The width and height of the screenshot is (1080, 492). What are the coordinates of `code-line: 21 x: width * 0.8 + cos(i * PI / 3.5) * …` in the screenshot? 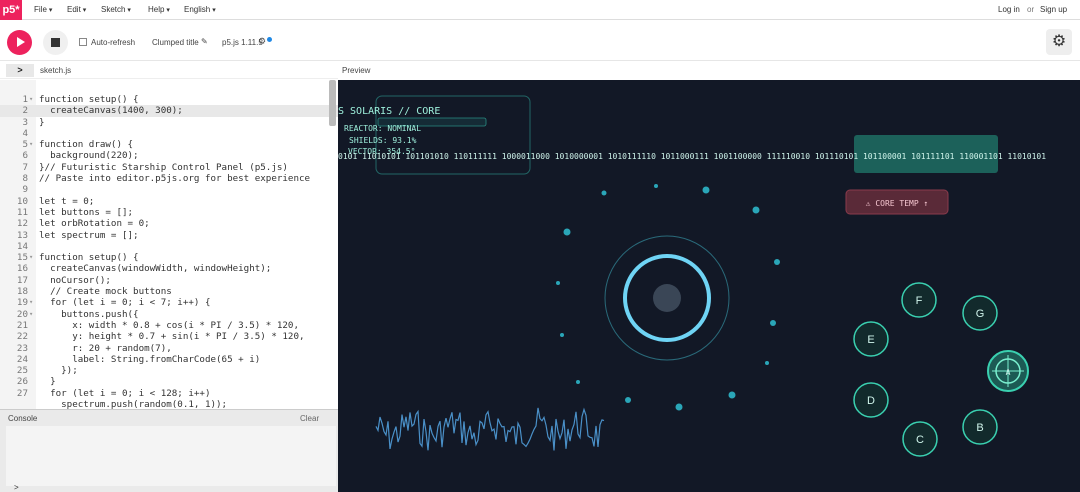 It's located at (169, 325).